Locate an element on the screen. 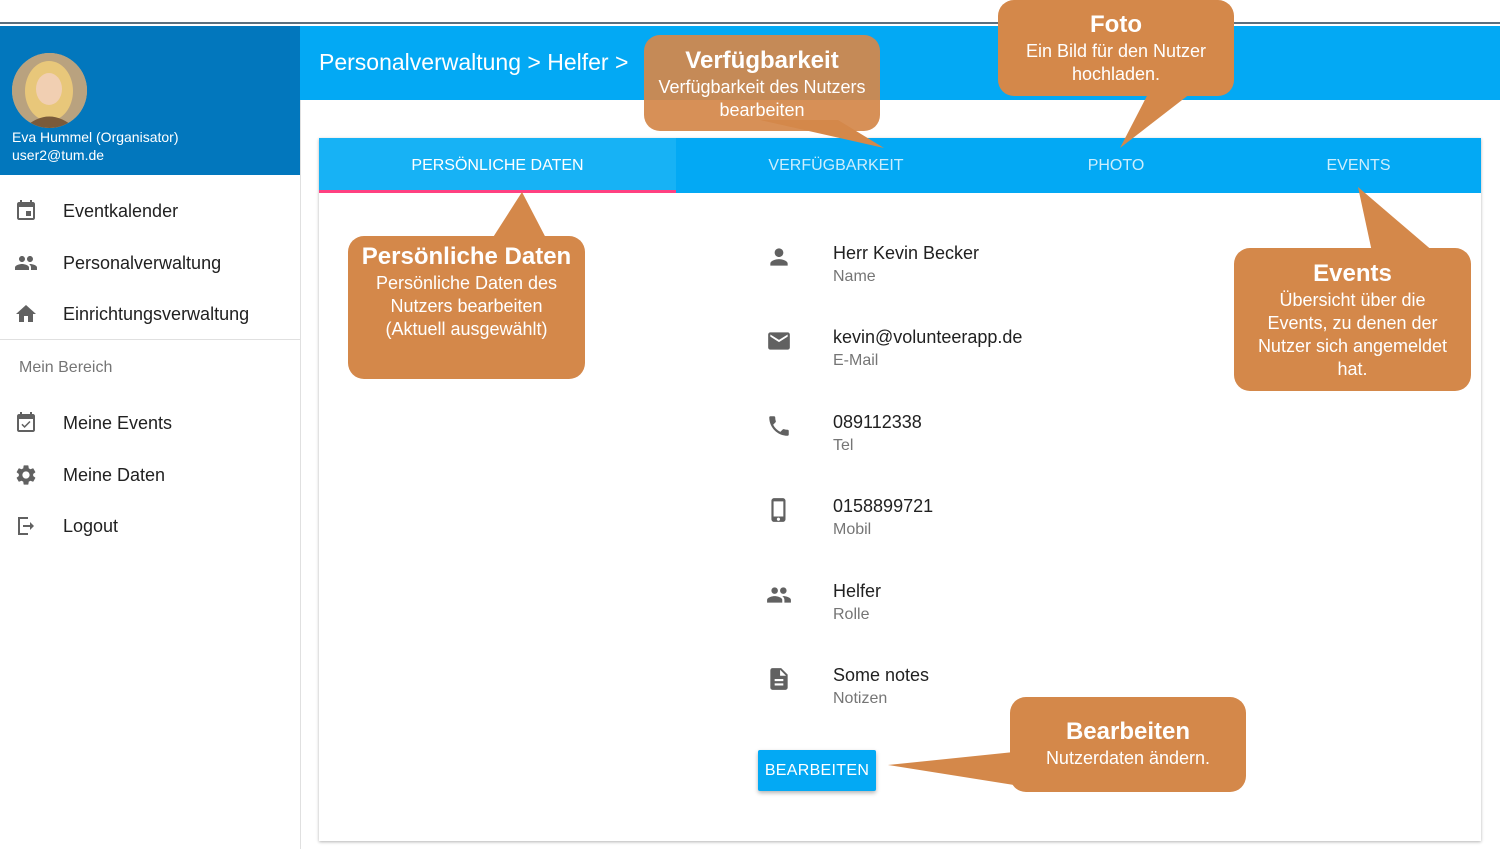 The width and height of the screenshot is (1500, 849). nav-label: Eventkalender is located at coordinates (121, 210).